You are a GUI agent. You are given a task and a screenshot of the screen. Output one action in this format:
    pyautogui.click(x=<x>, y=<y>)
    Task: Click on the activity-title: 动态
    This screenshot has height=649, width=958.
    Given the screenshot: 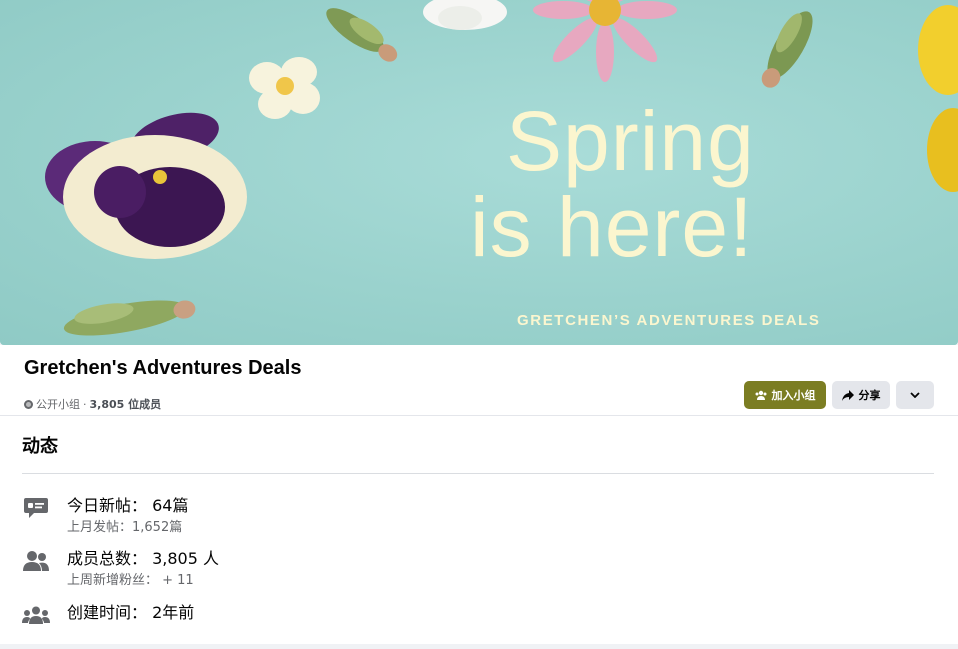 What is the action you would take?
    pyautogui.click(x=40, y=446)
    